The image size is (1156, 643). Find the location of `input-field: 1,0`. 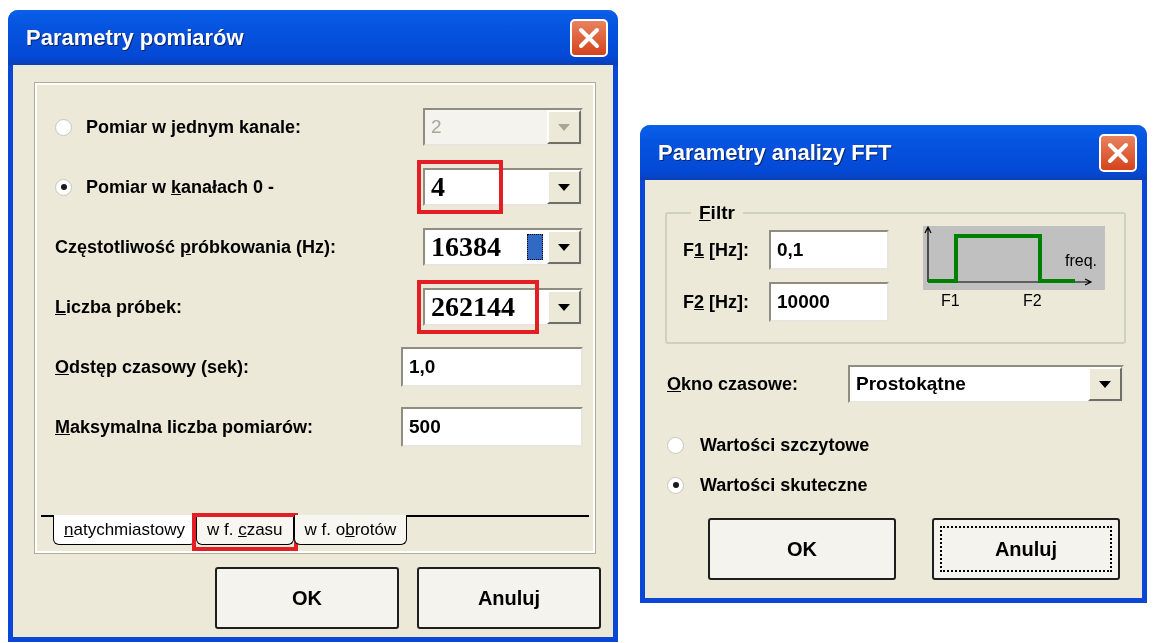

input-field: 1,0 is located at coordinates (492, 367).